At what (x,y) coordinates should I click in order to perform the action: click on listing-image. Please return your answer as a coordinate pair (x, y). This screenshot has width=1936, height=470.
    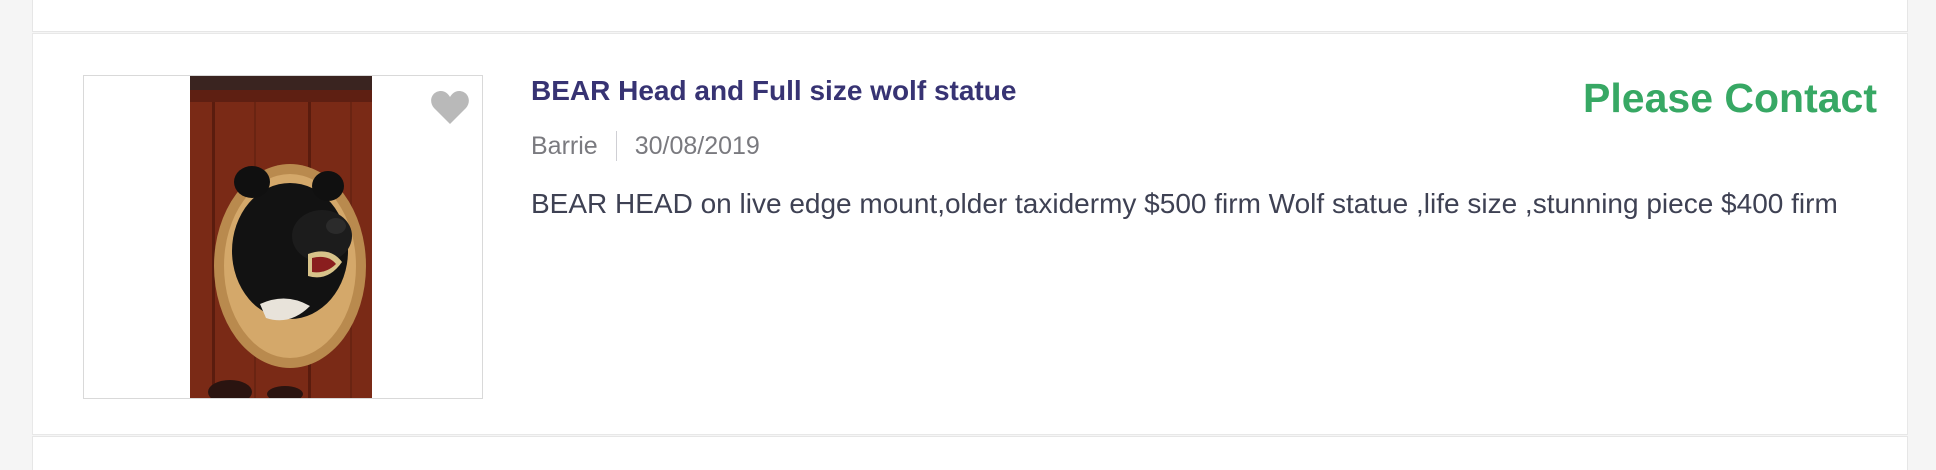
    Looking at the image, I should click on (281, 237).